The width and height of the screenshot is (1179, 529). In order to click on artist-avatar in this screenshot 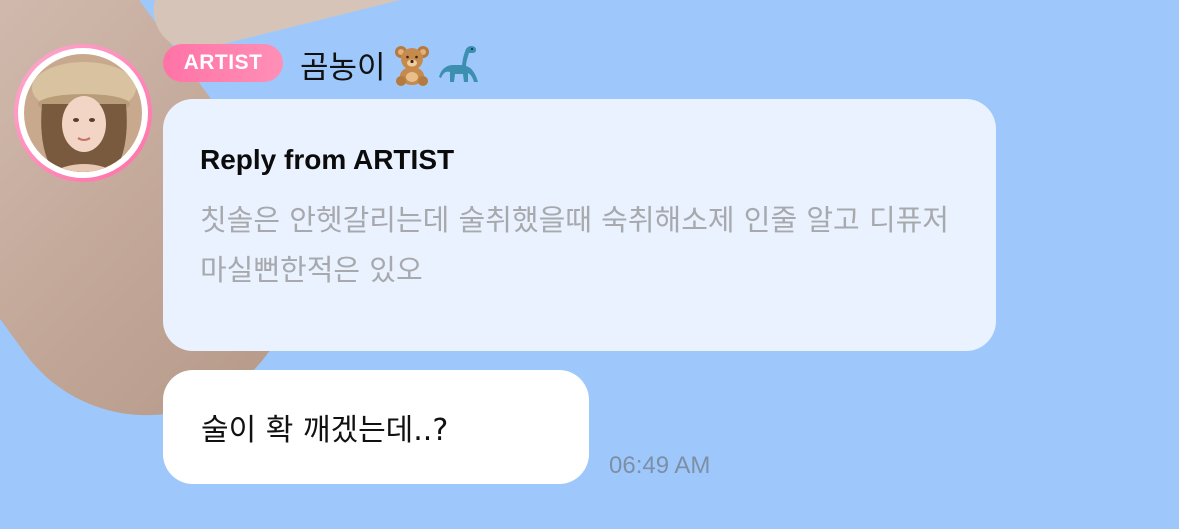, I will do `click(83, 113)`.